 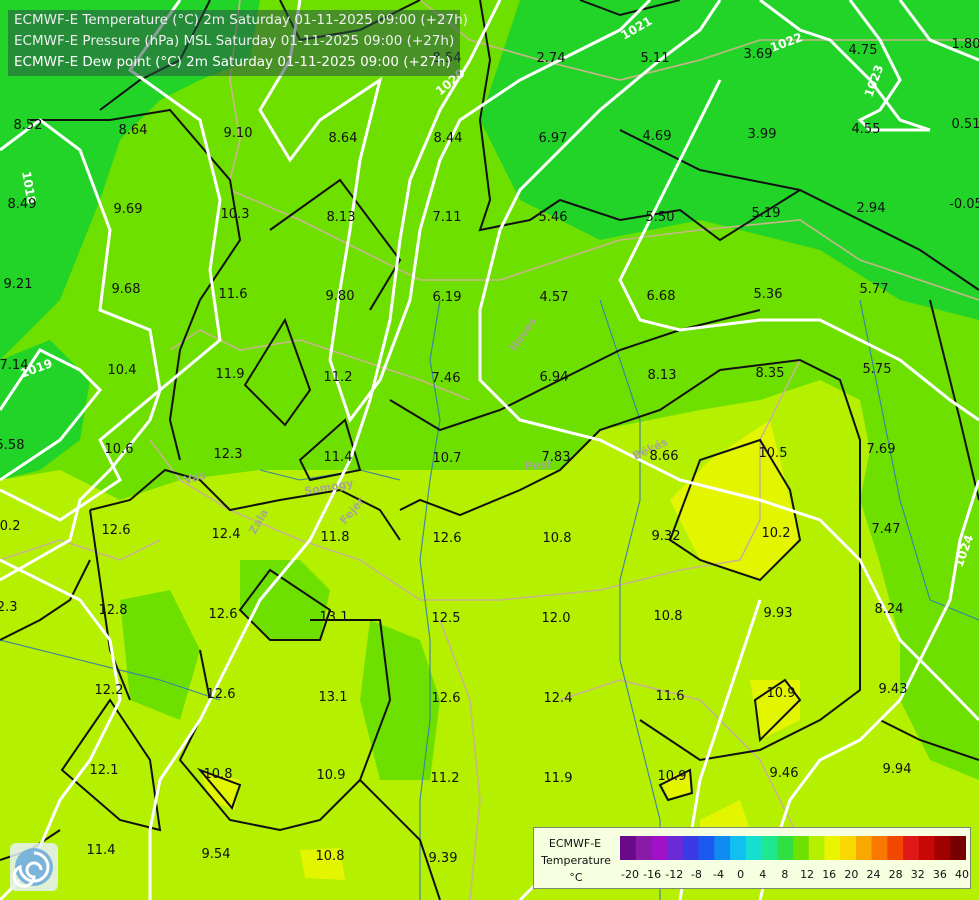 What do you see at coordinates (866, 129) in the screenshot?
I see `value-label: 4.55` at bounding box center [866, 129].